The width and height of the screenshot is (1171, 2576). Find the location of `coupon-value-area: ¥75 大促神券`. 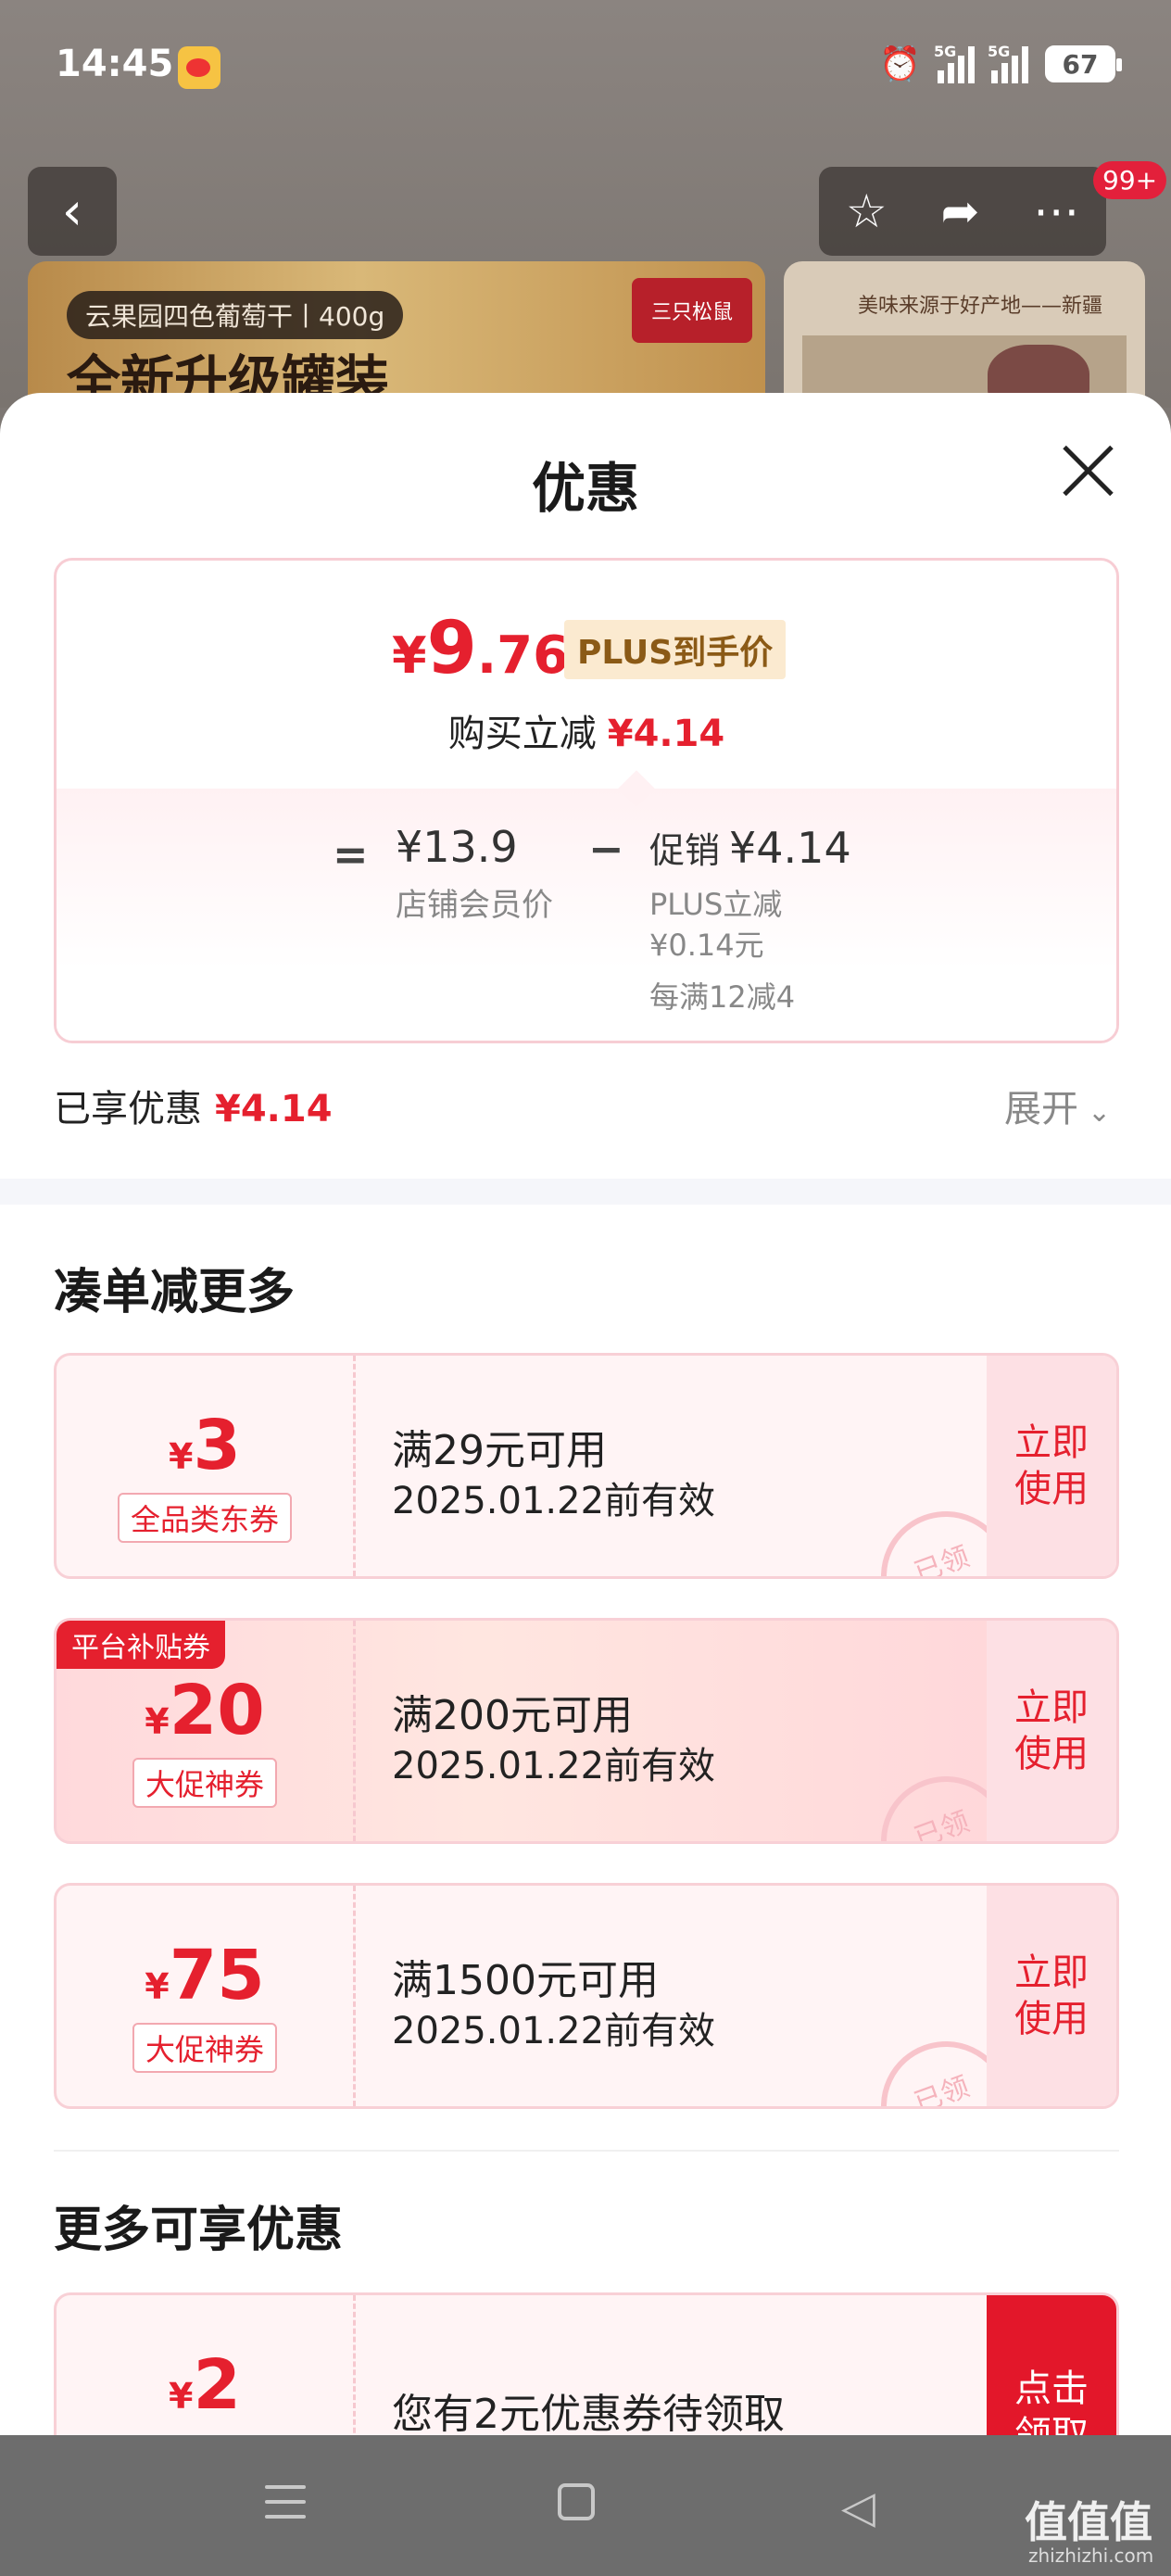

coupon-value-area: ¥75 大促神券 is located at coordinates (205, 1996).